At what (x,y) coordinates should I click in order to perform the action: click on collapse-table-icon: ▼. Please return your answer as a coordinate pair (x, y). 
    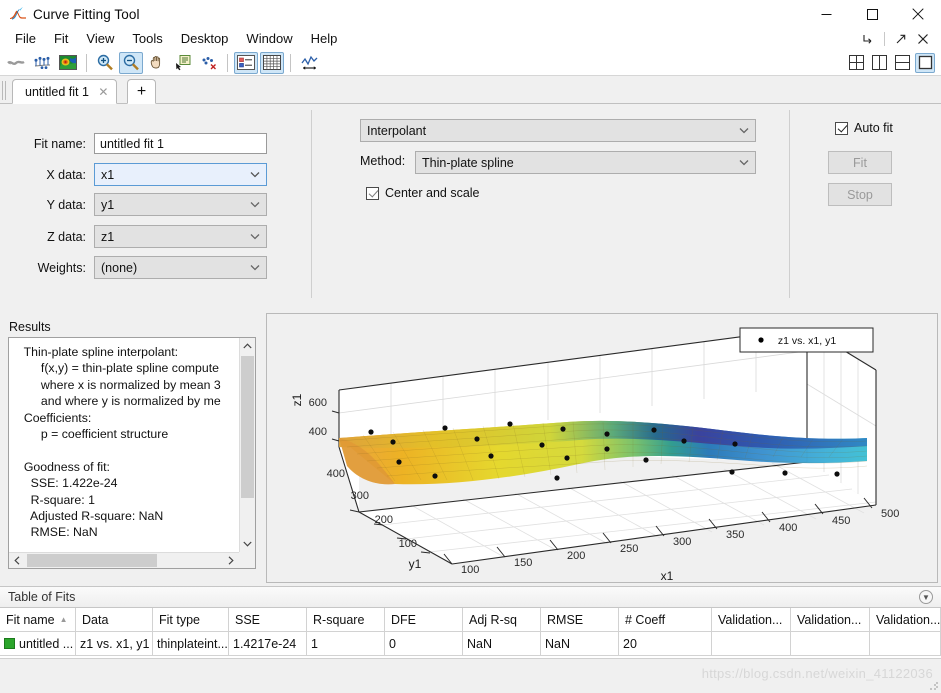
    Looking at the image, I should click on (926, 597).